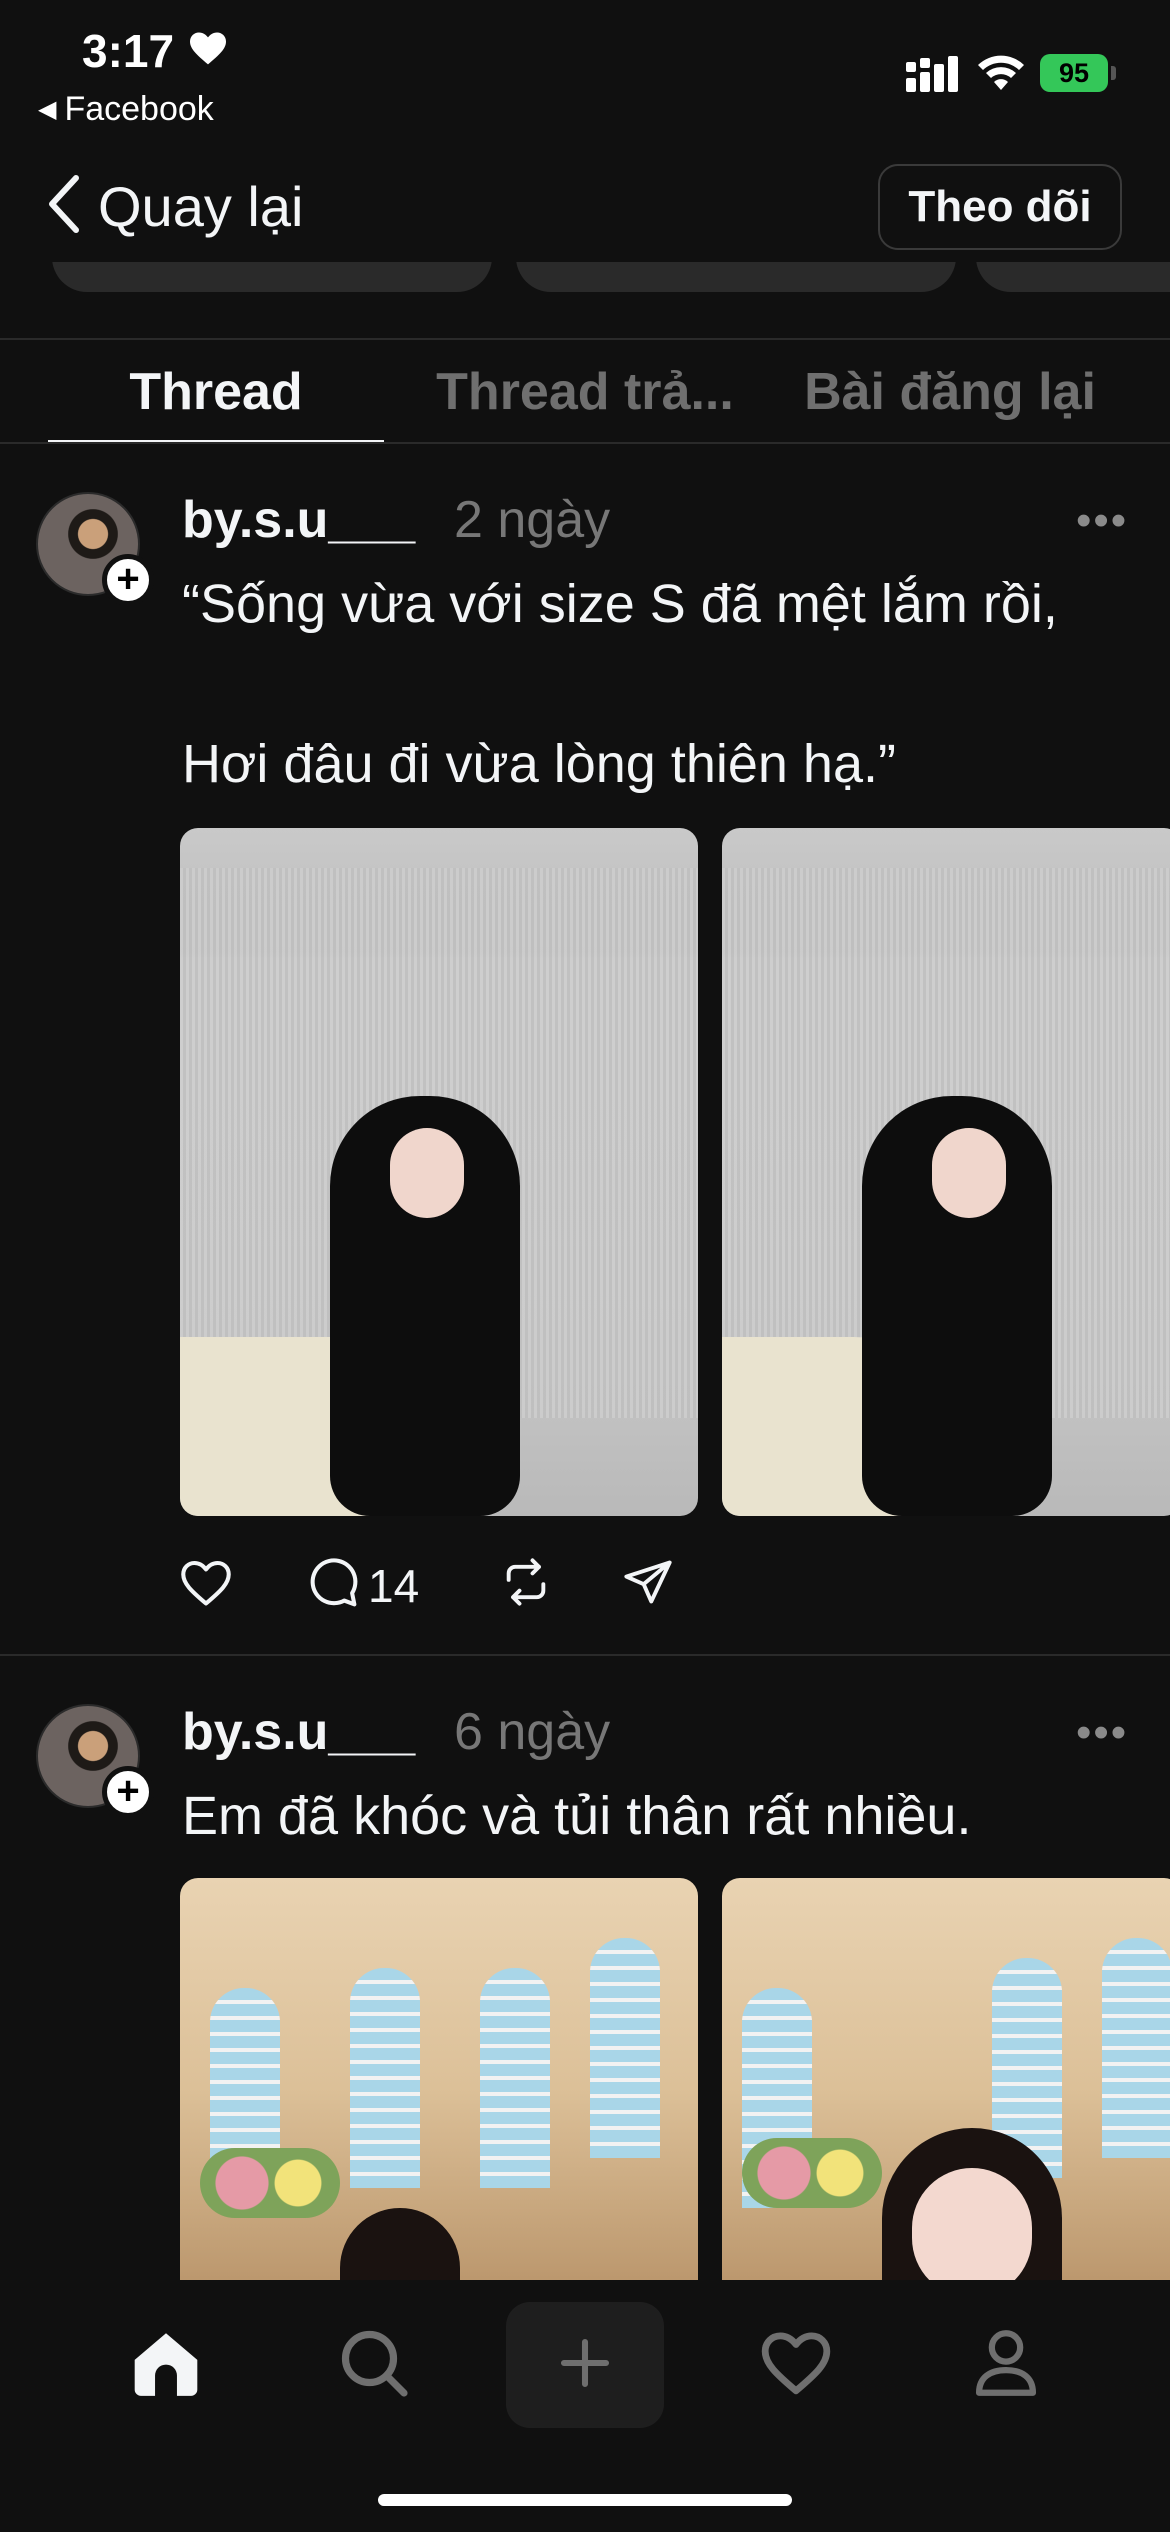 The image size is (1170, 2532). I want to click on status-time: 3:17, so click(128, 51).